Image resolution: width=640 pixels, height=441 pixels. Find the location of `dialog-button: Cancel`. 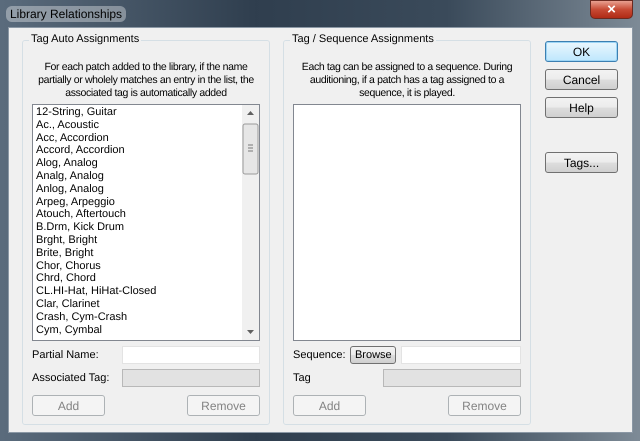

dialog-button: Cancel is located at coordinates (581, 79).